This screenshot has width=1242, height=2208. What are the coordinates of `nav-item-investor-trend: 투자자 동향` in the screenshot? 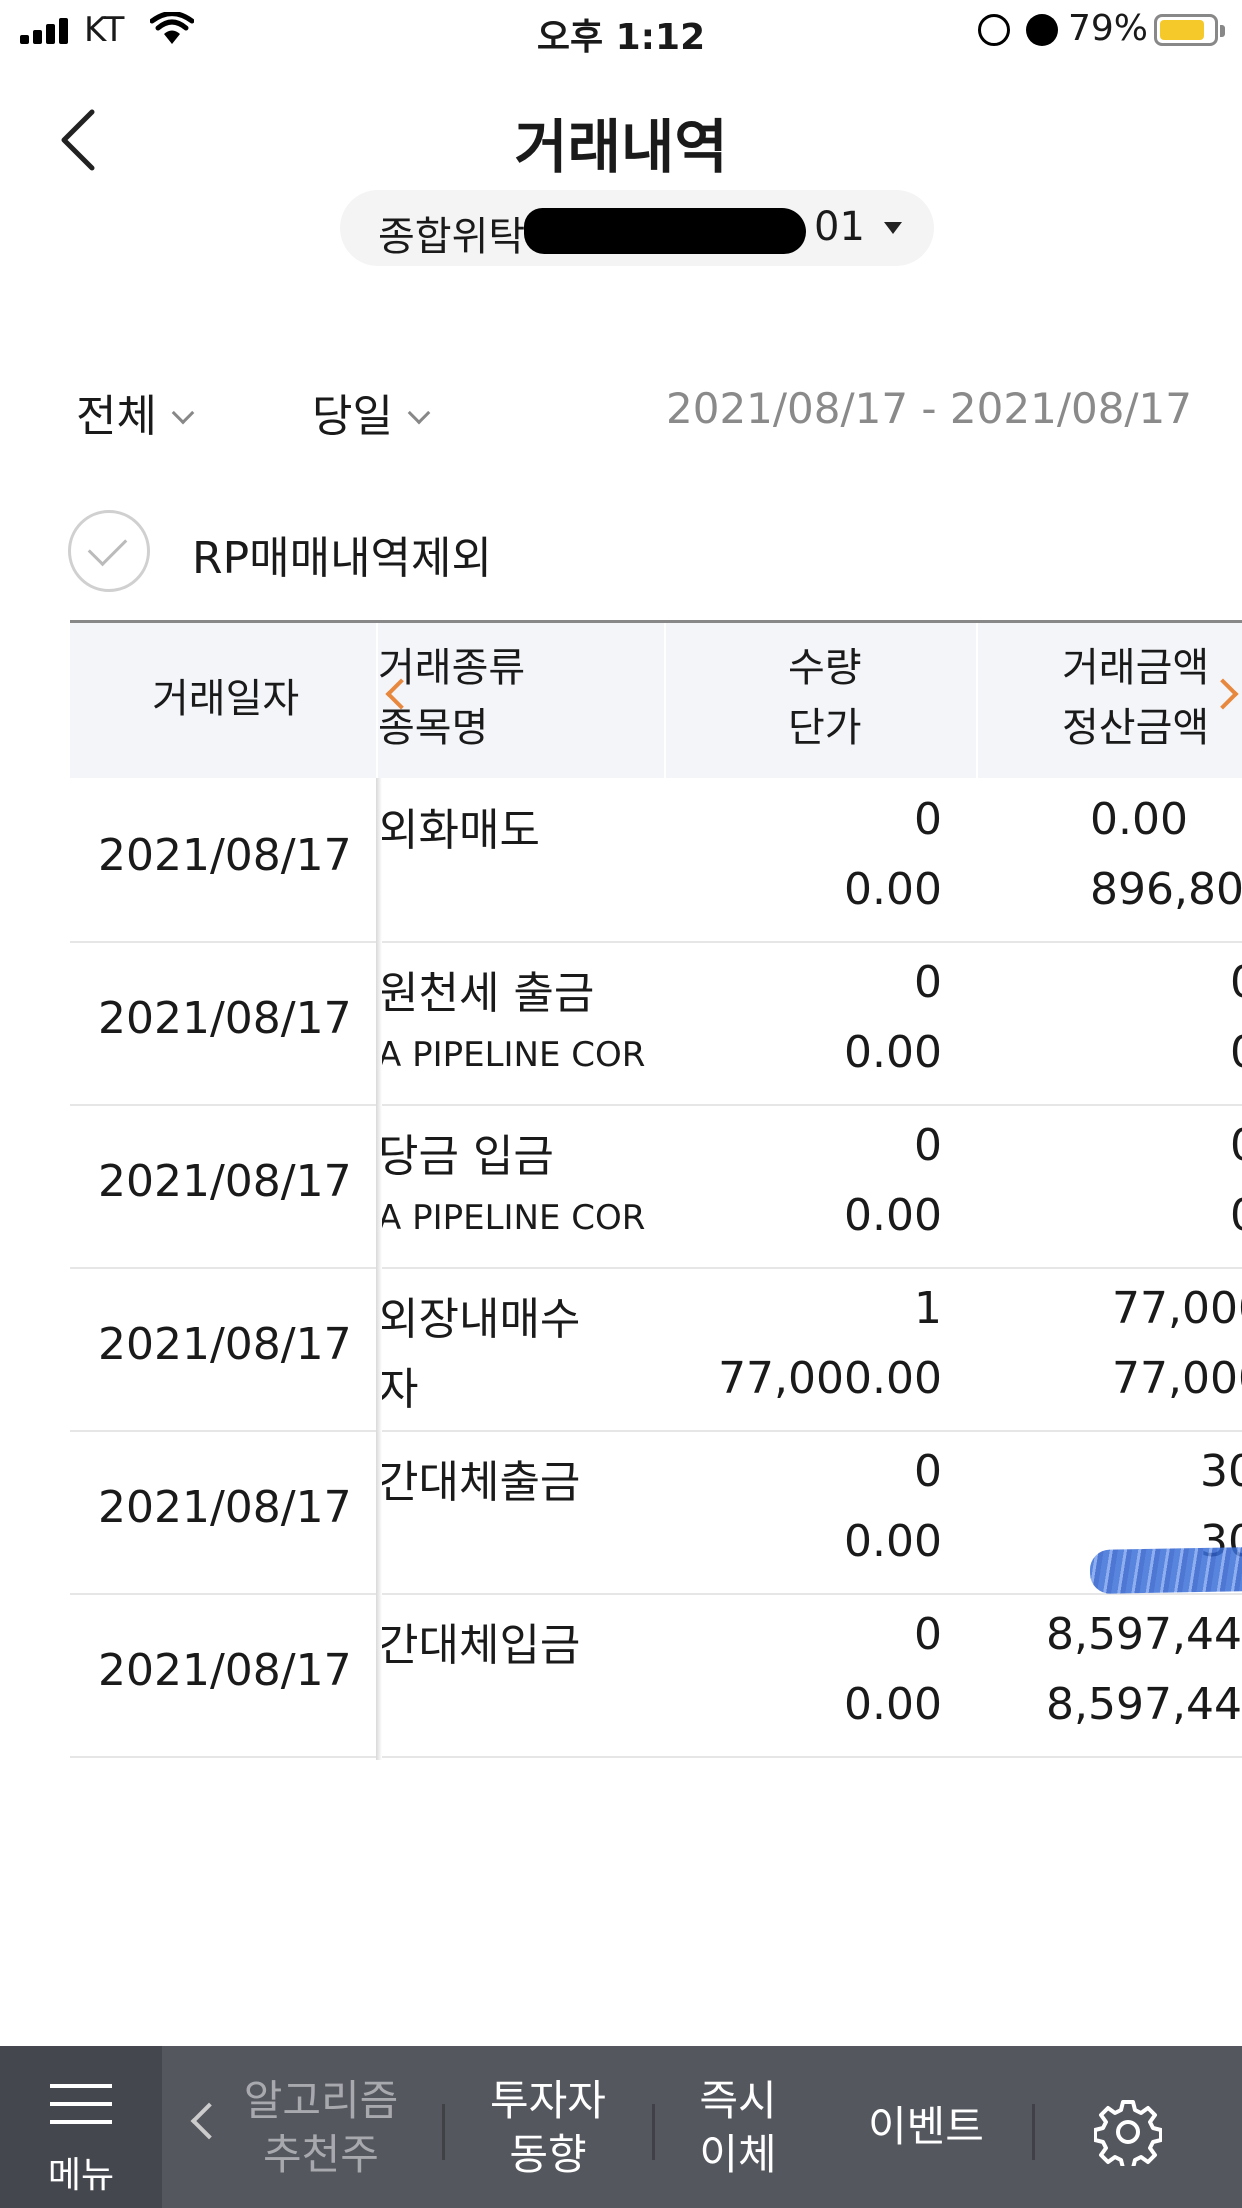 It's located at (548, 2128).